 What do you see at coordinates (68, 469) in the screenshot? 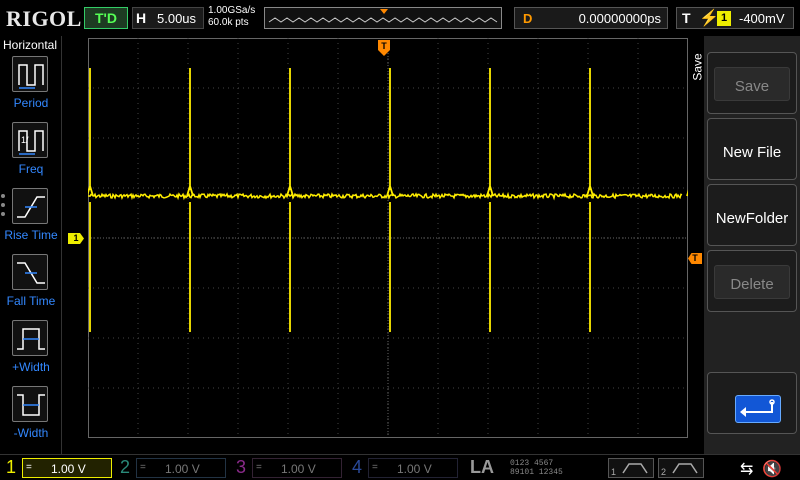
I see `channel-1-scale: 1.00 V` at bounding box center [68, 469].